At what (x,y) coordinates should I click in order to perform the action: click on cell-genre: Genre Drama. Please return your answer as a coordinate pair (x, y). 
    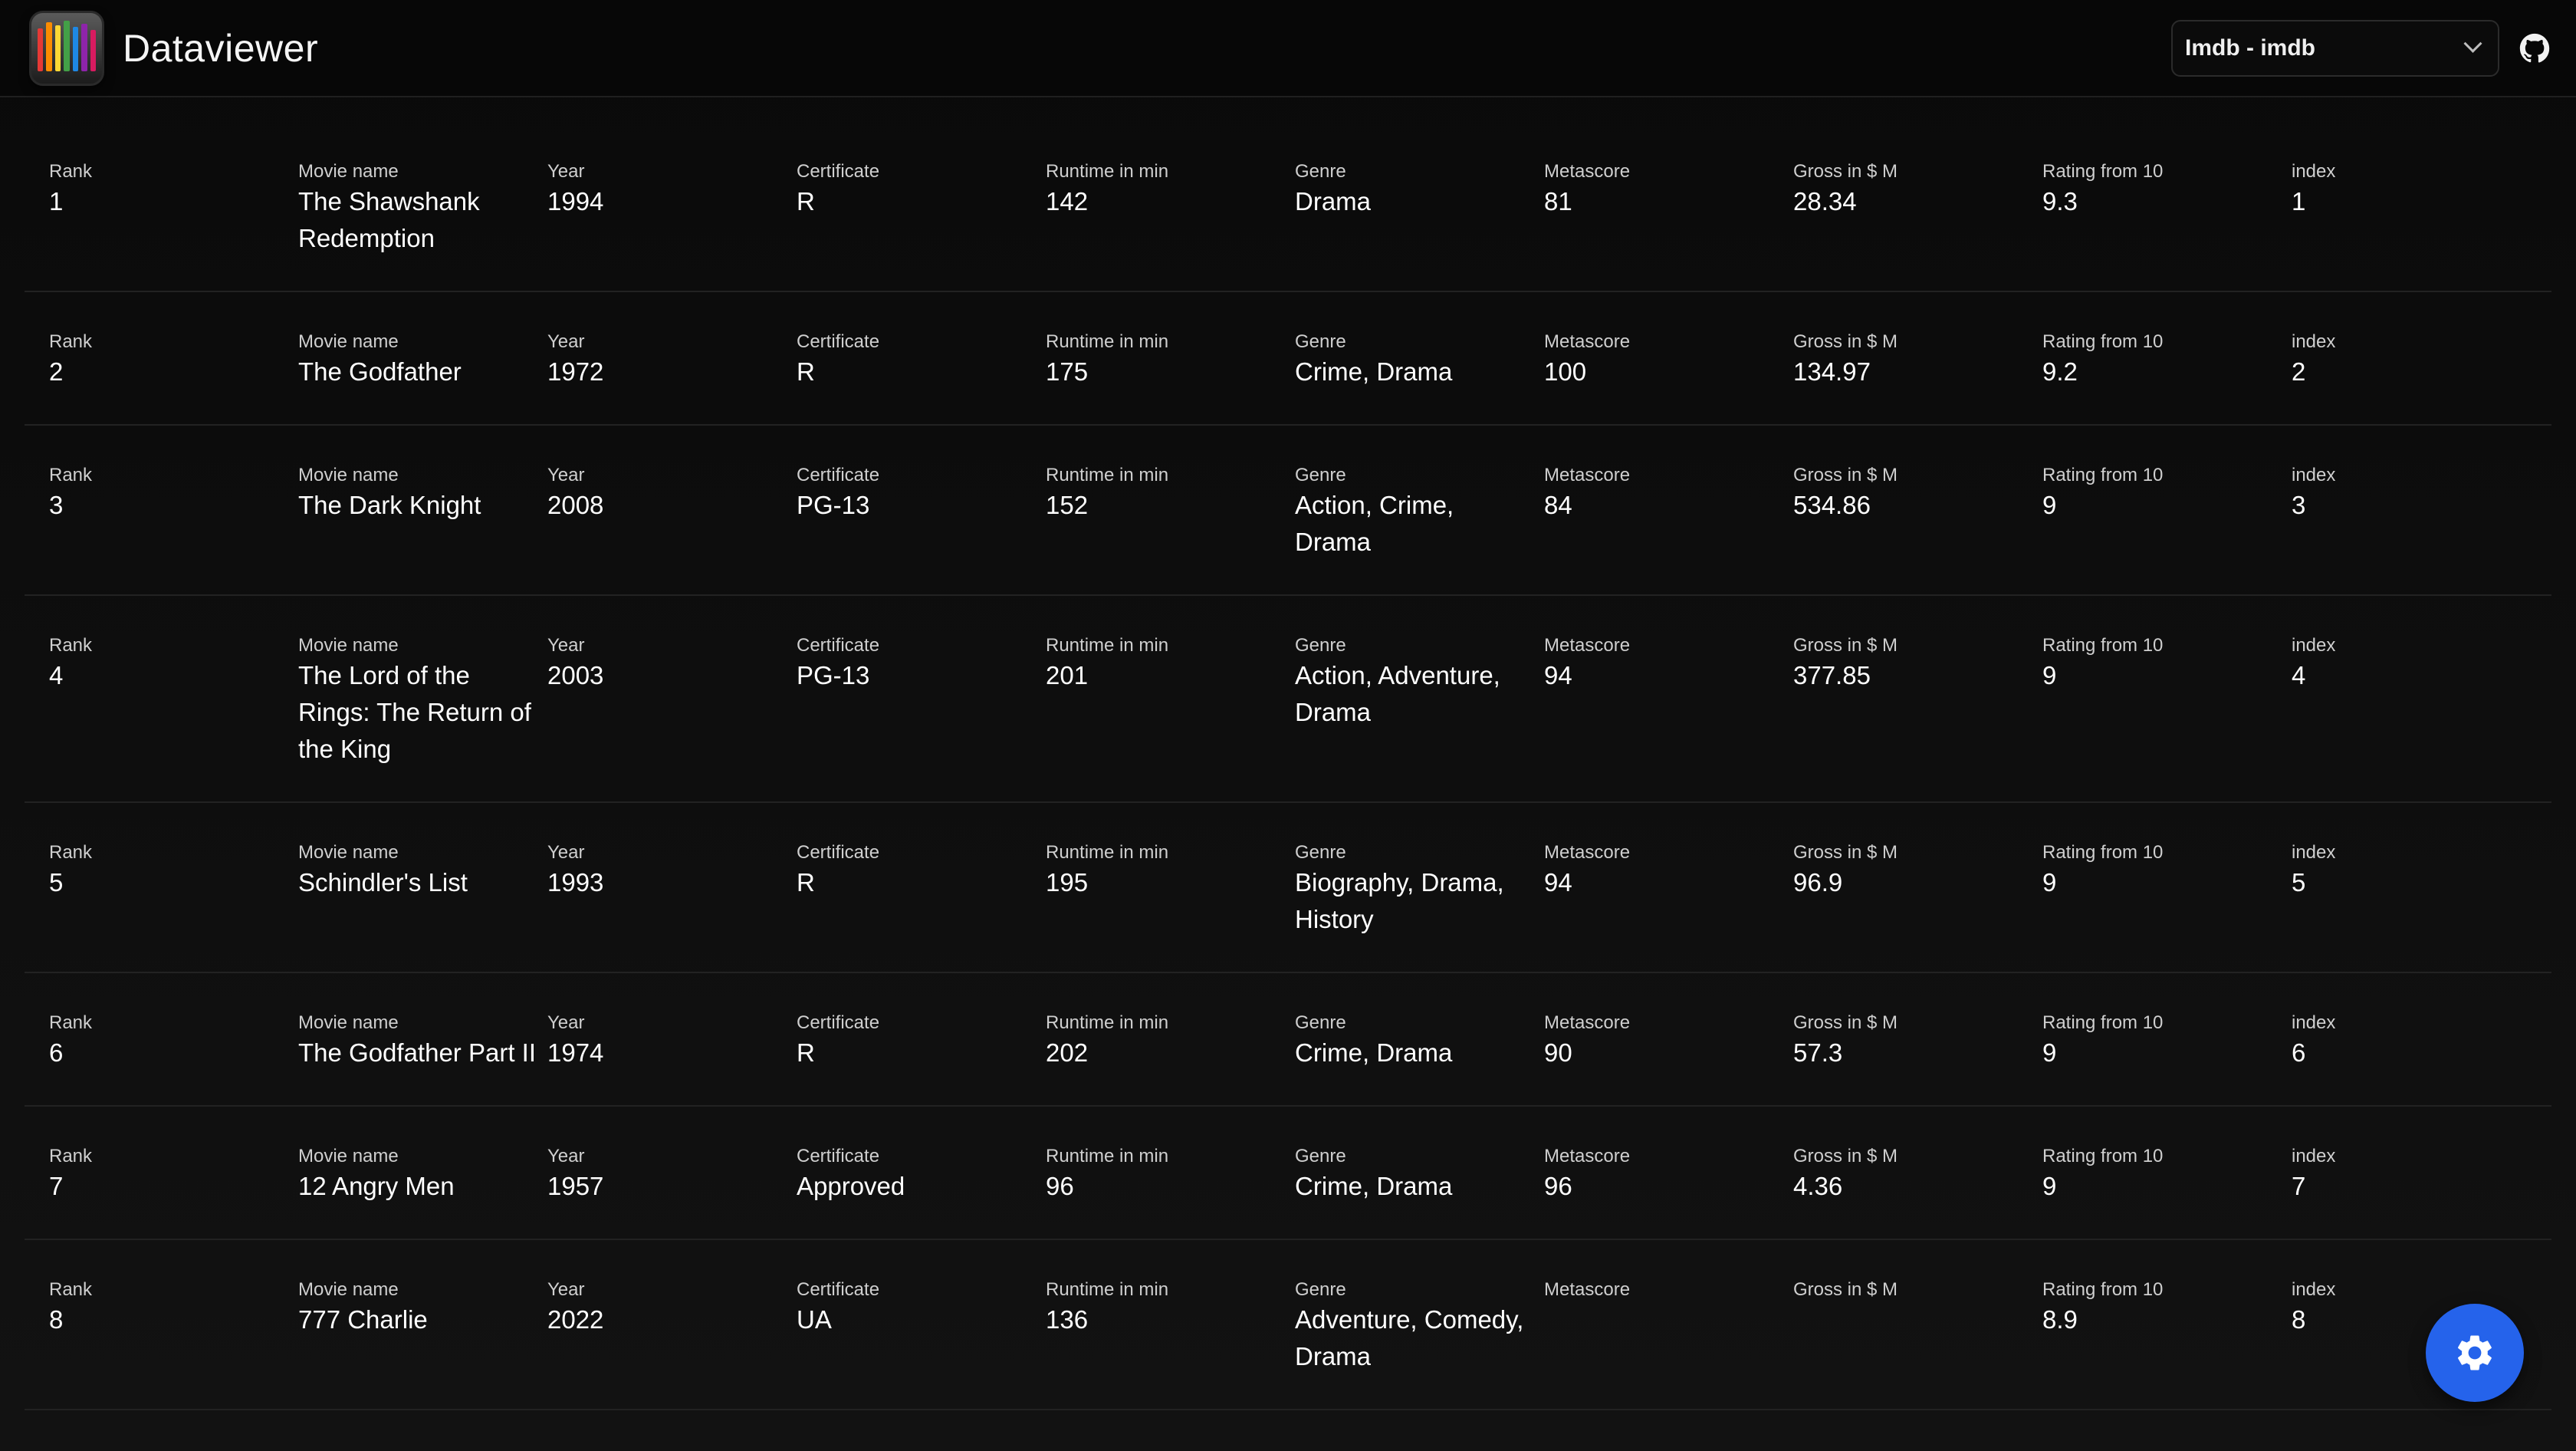
    Looking at the image, I should click on (1419, 208).